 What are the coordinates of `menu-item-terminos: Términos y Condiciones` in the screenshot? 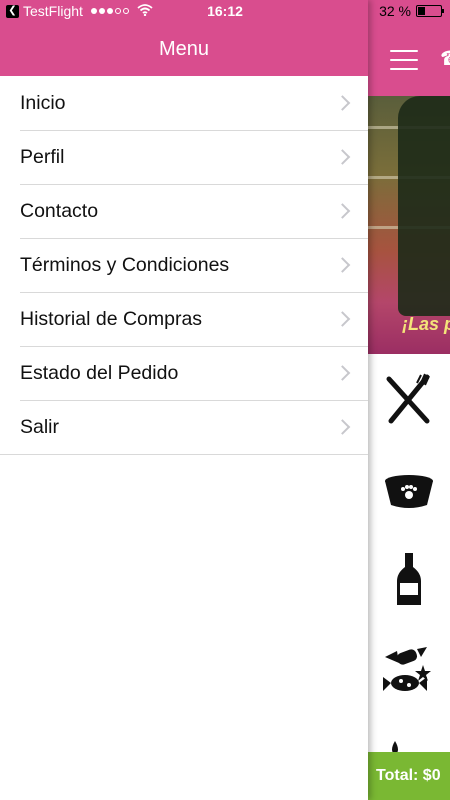 It's located at (184, 265).